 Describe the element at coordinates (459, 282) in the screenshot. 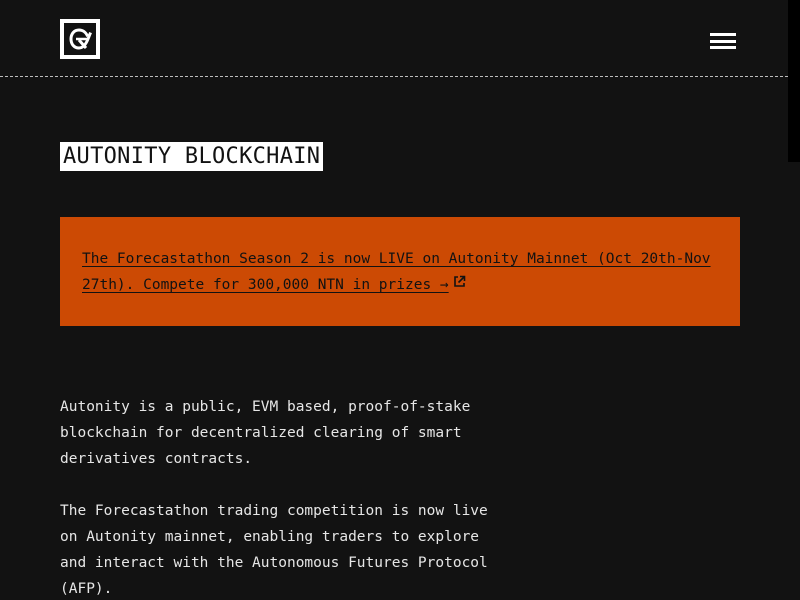

I see `external-link-icon` at that location.